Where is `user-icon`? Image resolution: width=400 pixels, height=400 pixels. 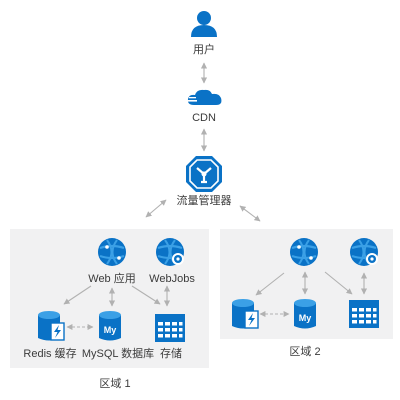 user-icon is located at coordinates (204, 24).